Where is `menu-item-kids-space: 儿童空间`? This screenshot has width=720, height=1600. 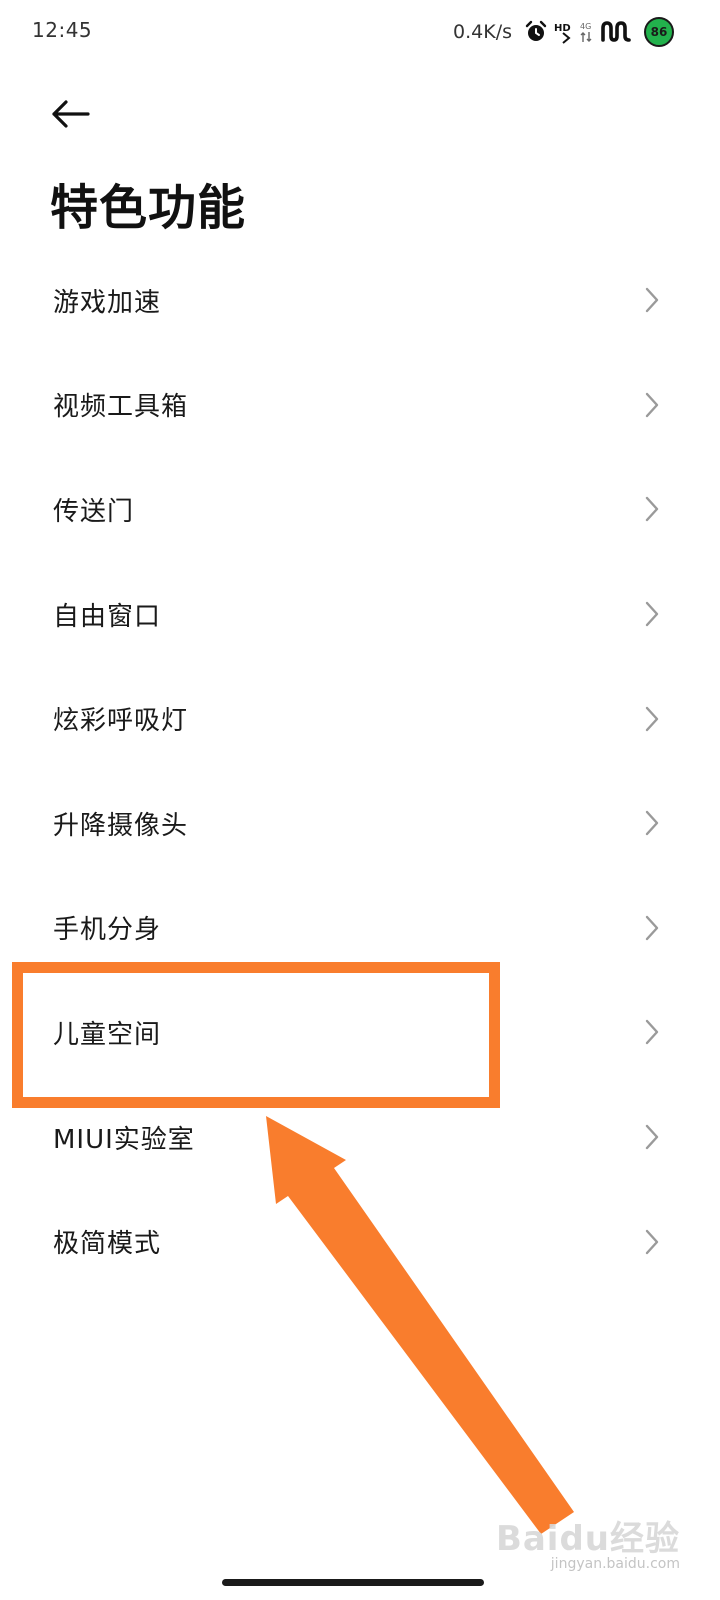 menu-item-kids-space: 儿童空间 is located at coordinates (360, 1032).